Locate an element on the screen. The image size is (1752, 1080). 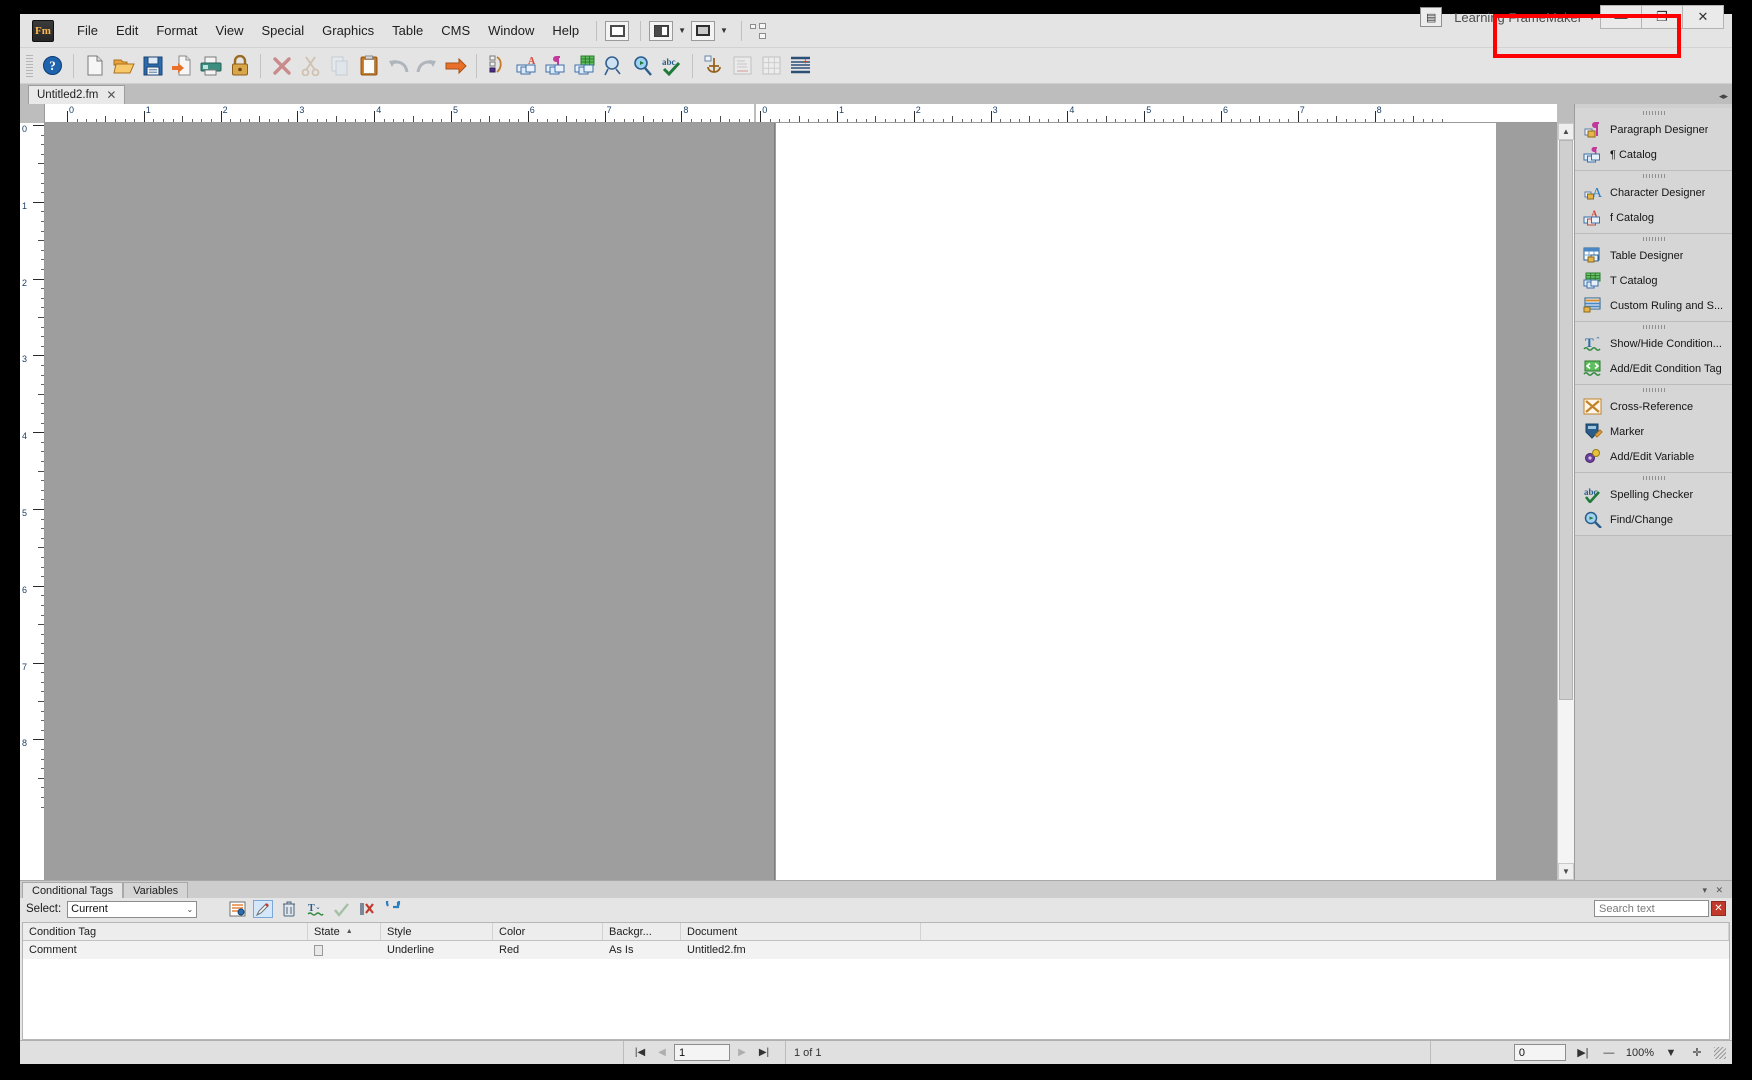
paragraph-format-icon: + is located at coordinates (800, 65).